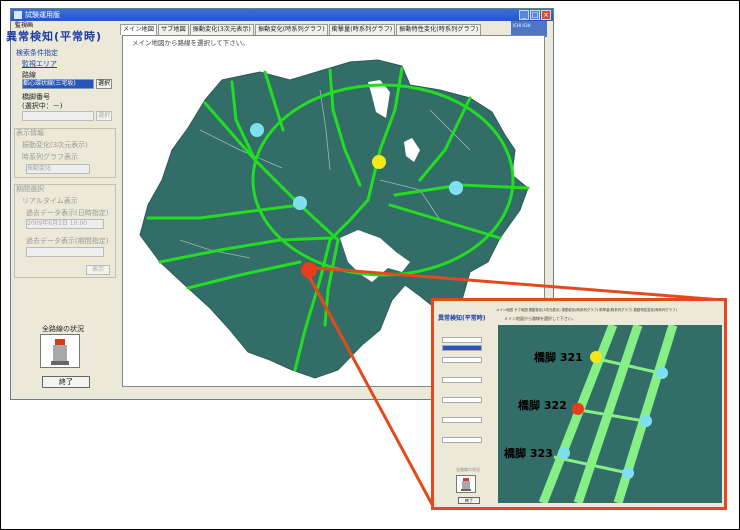 This screenshot has width=740, height=530. Describe the element at coordinates (596, 357) in the screenshot. I see `inset-marker-warning` at that location.